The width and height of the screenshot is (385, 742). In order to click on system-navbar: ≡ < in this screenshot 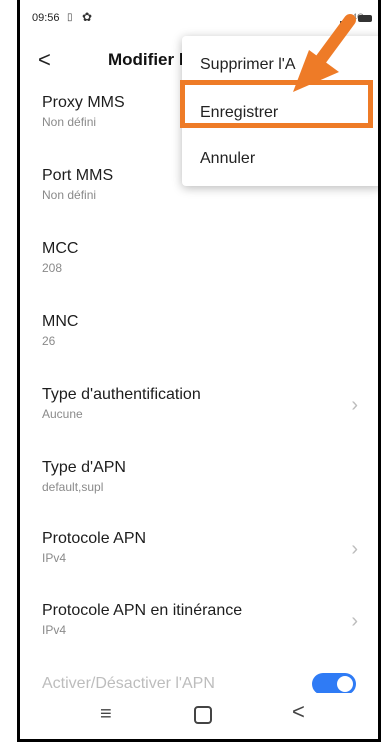, I will do `click(199, 716)`.